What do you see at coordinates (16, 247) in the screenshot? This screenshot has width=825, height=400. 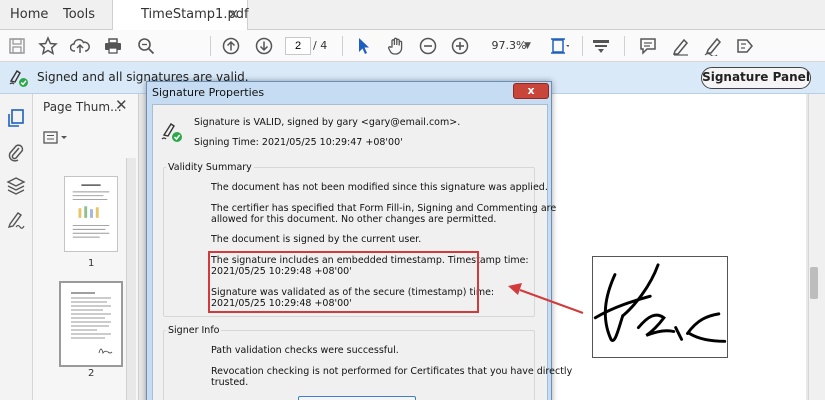 I see `left-rail` at bounding box center [16, 247].